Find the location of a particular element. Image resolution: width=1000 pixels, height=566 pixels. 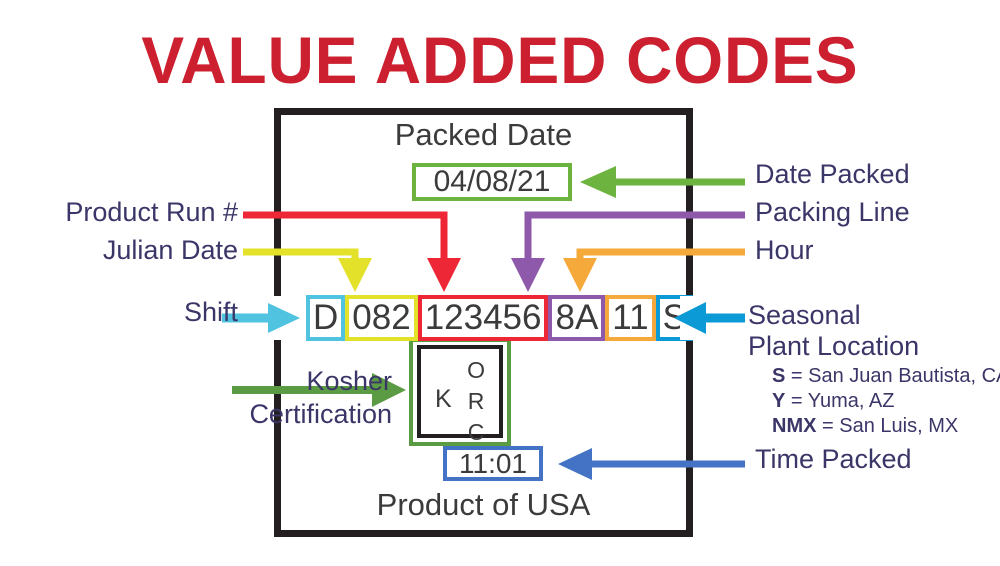

product-code-string: D 082 123456 8A 11 S is located at coordinates (499, 318).